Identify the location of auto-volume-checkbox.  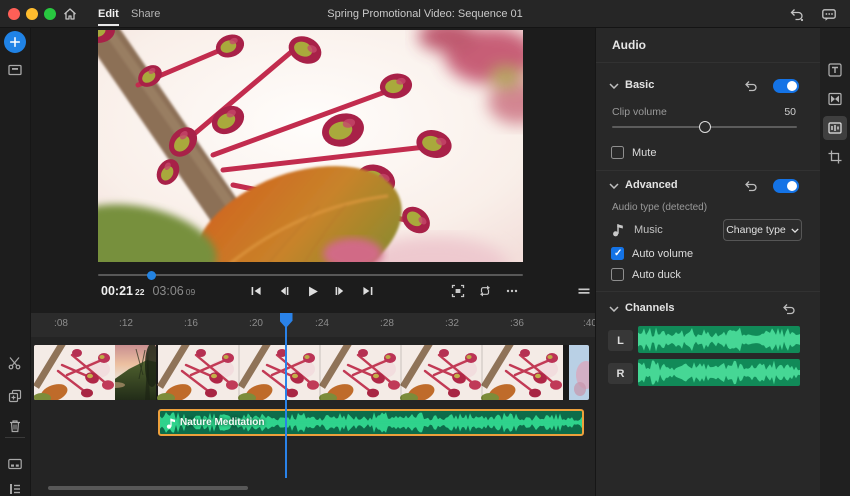
(617, 253).